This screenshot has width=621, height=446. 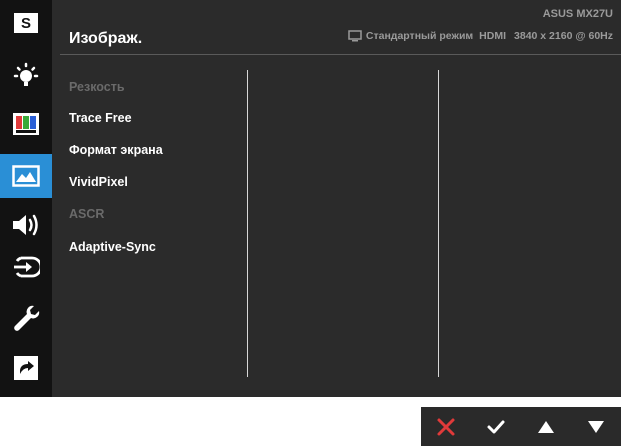 I want to click on arrow-down-icon, so click(x=596, y=426).